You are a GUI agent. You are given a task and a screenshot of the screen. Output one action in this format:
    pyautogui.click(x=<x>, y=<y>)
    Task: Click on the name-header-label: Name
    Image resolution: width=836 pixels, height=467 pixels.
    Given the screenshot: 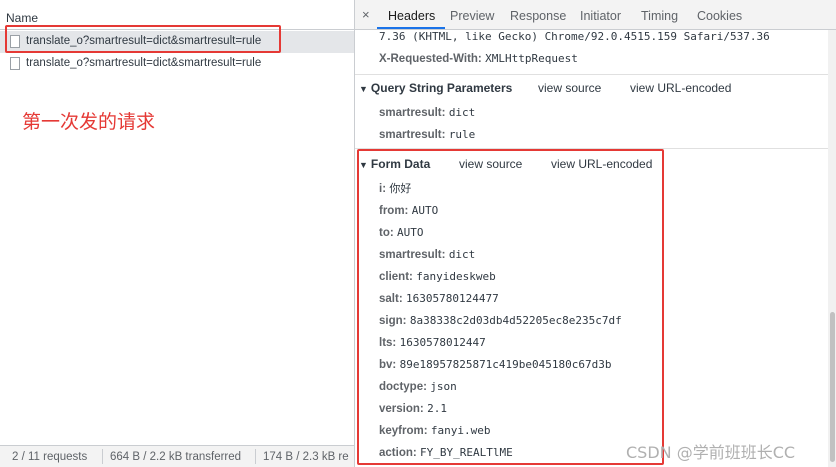 What is the action you would take?
    pyautogui.click(x=22, y=18)
    